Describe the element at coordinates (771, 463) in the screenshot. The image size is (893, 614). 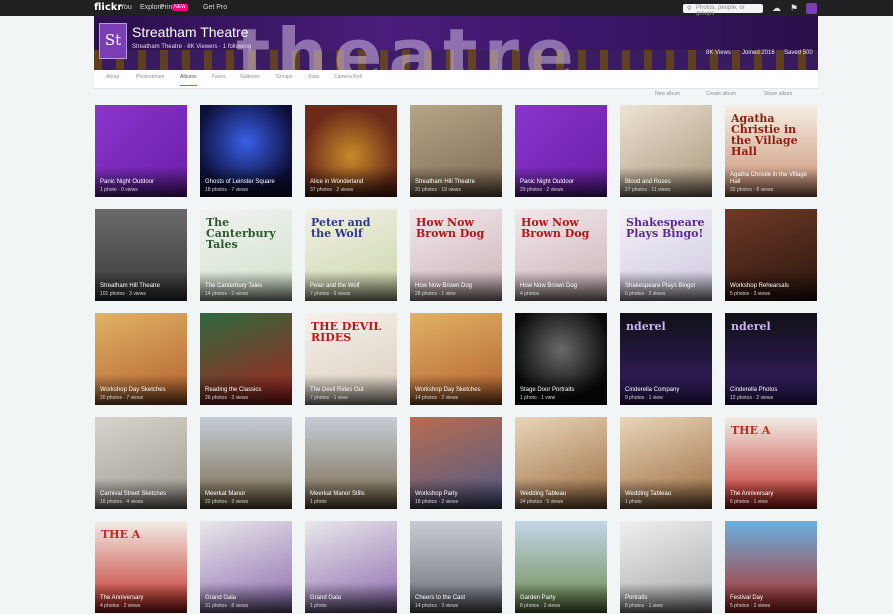
I see `album-tile: THE A The Anniversary 6 photos · 1 view` at that location.